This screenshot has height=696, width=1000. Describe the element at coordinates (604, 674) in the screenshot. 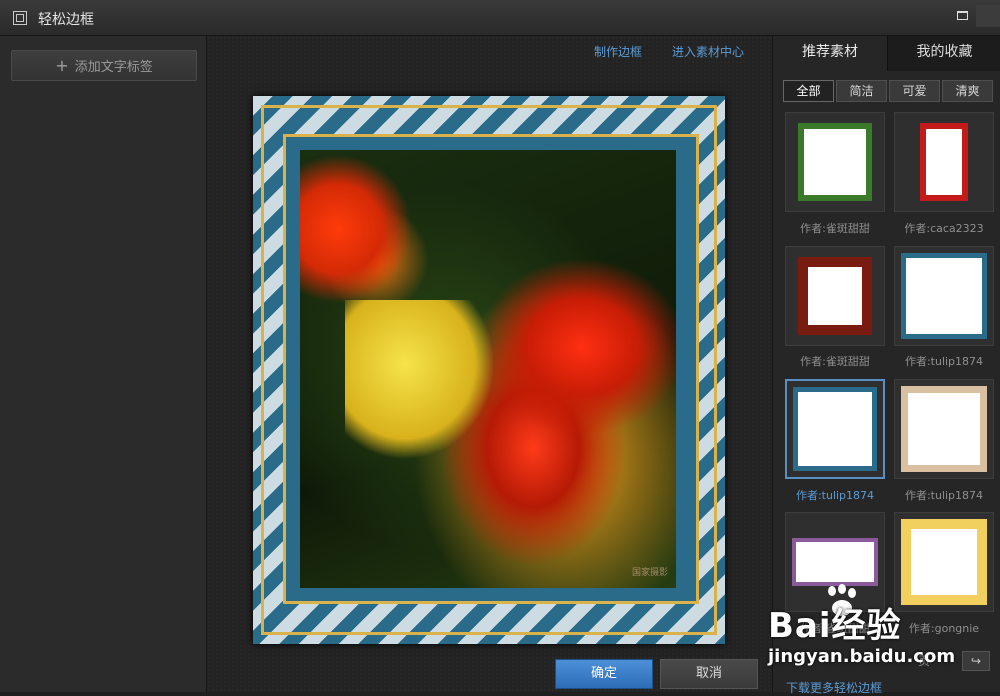

I see `confirm-button: 确定` at that location.